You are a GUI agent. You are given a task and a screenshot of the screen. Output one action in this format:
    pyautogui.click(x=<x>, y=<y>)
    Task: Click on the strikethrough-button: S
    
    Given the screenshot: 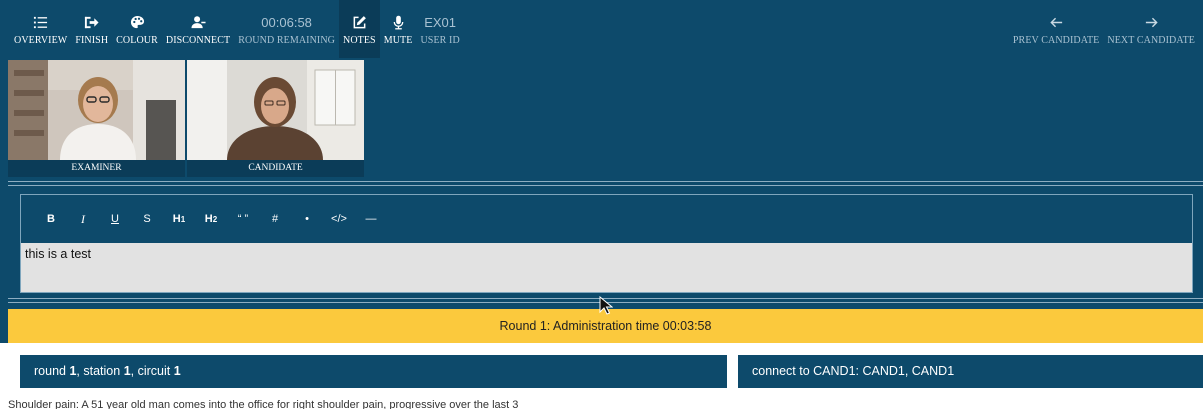 What is the action you would take?
    pyautogui.click(x=147, y=219)
    